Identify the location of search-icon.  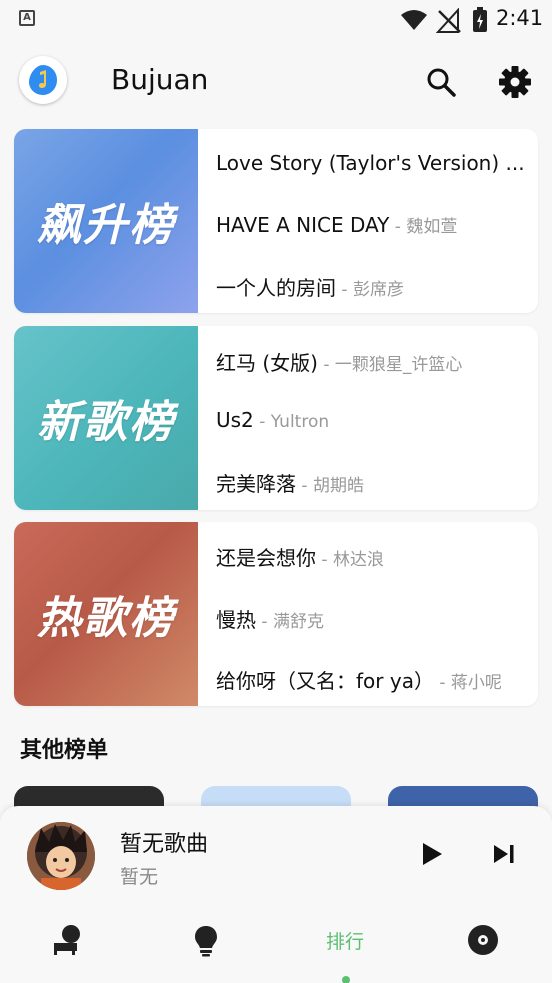
(441, 82).